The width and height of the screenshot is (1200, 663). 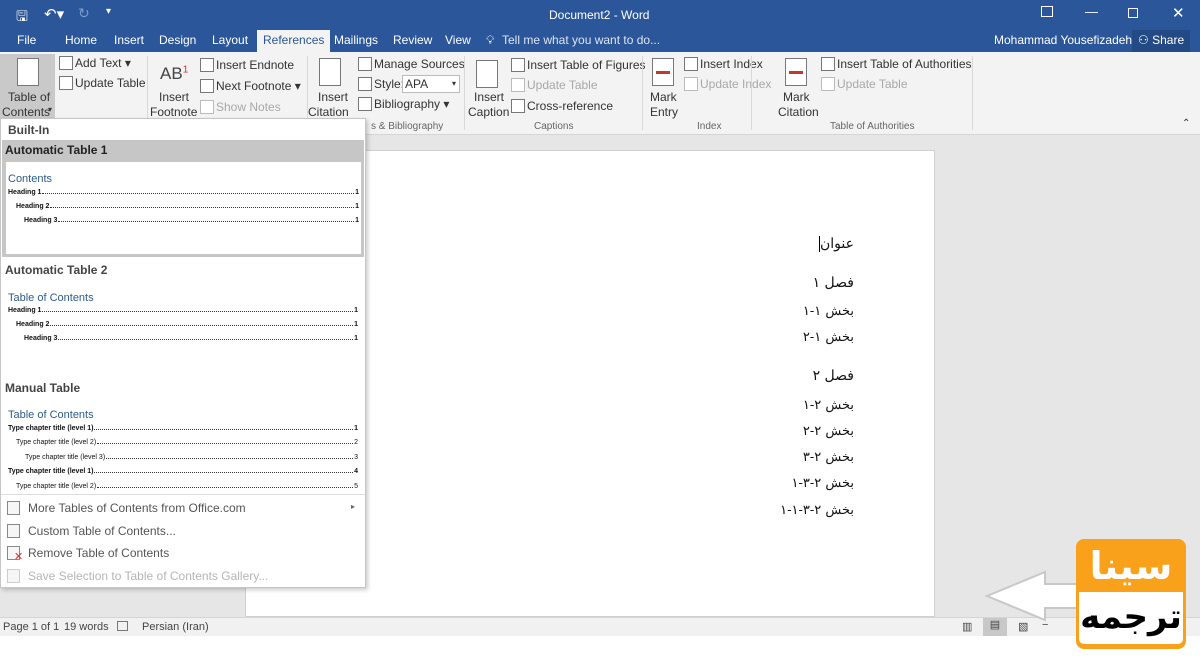 What do you see at coordinates (30, 179) in the screenshot?
I see `preview-heading: Contents` at bounding box center [30, 179].